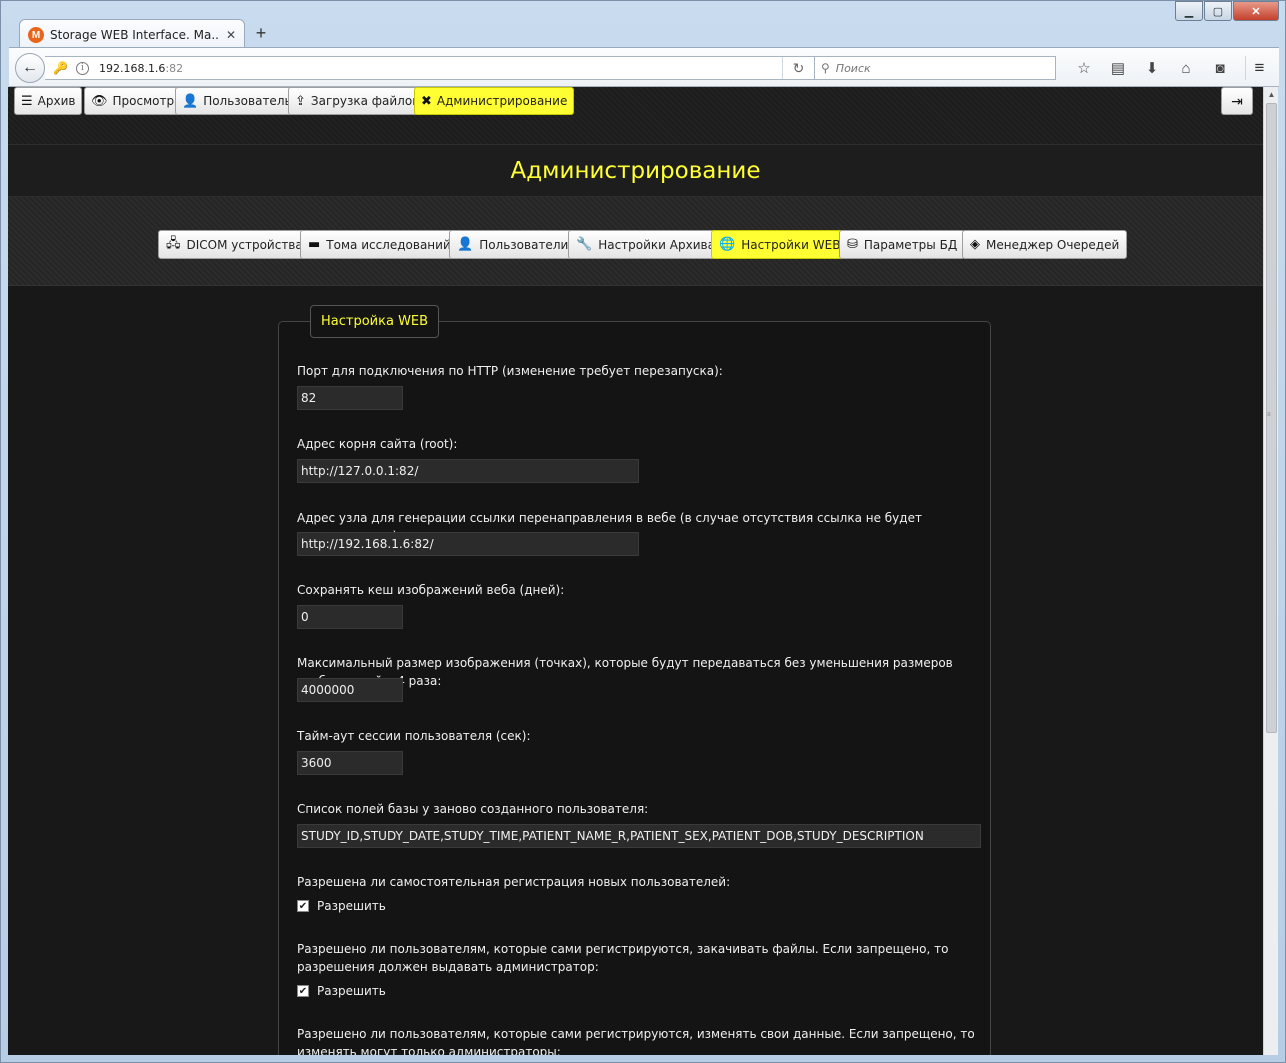  I want to click on search-bar: ⚲, so click(935, 68).